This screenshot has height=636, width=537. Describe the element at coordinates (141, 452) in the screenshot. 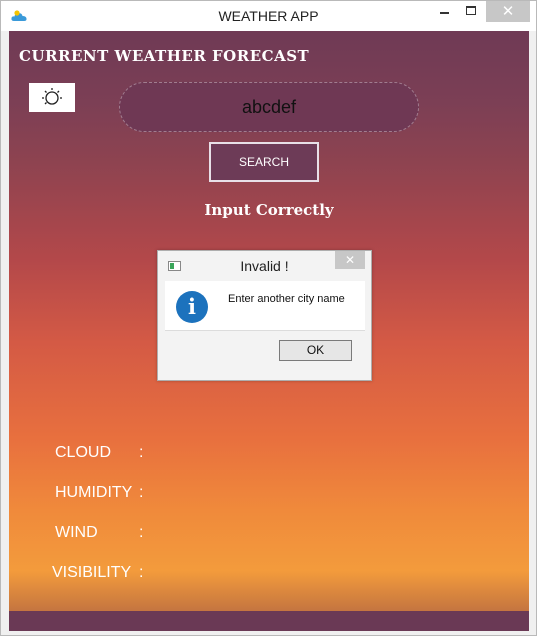

I see `cloud-colon: :` at that location.